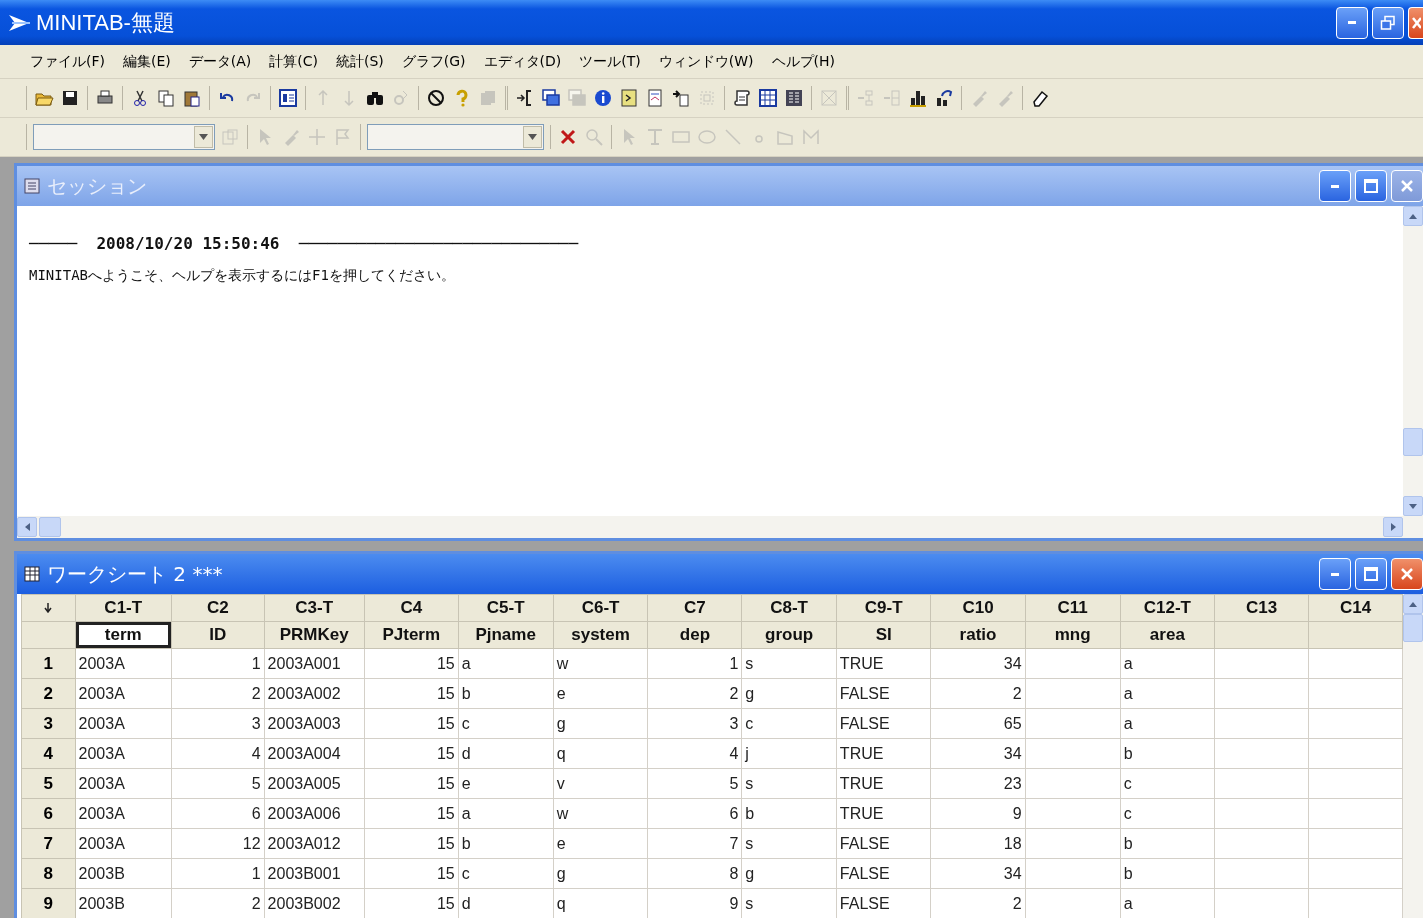 The image size is (1423, 918). I want to click on table-cell: b, so click(506, 843).